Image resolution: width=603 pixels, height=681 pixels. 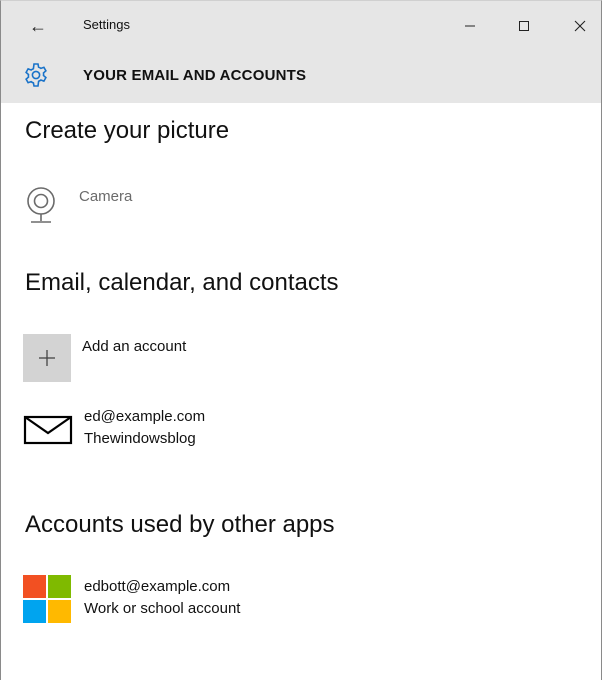 What do you see at coordinates (301, 26) in the screenshot?
I see `title-bar: ← Settings` at bounding box center [301, 26].